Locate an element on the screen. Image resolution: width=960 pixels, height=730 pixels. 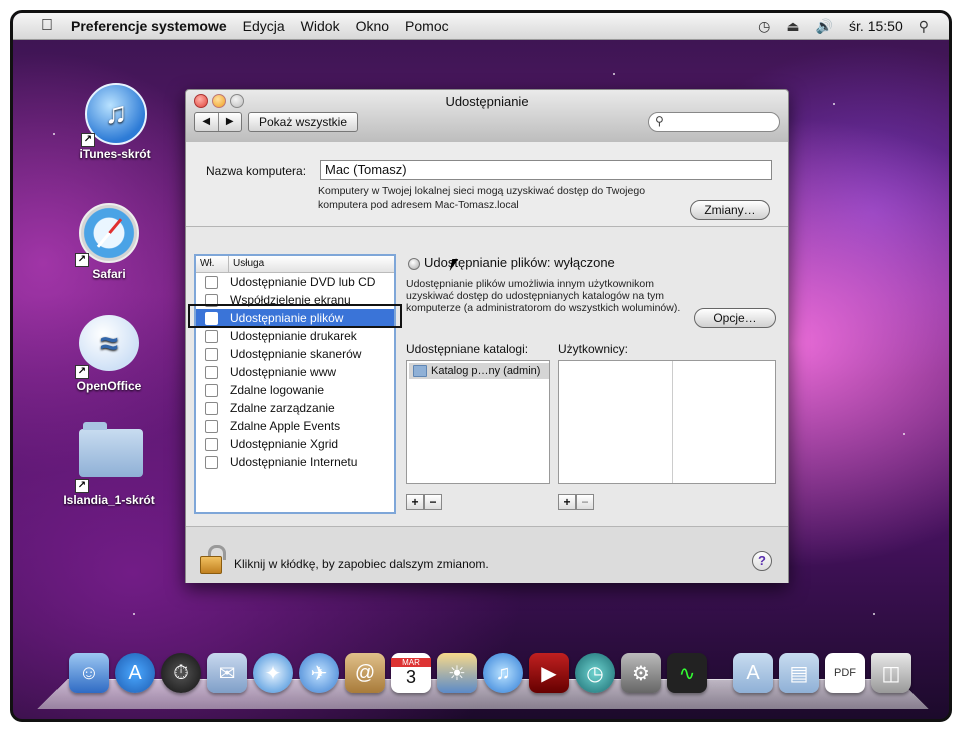
menu-extras: ◷ ⏏ 🔊 śr. 15:50 ⚲ is located at coordinates (843, 26).